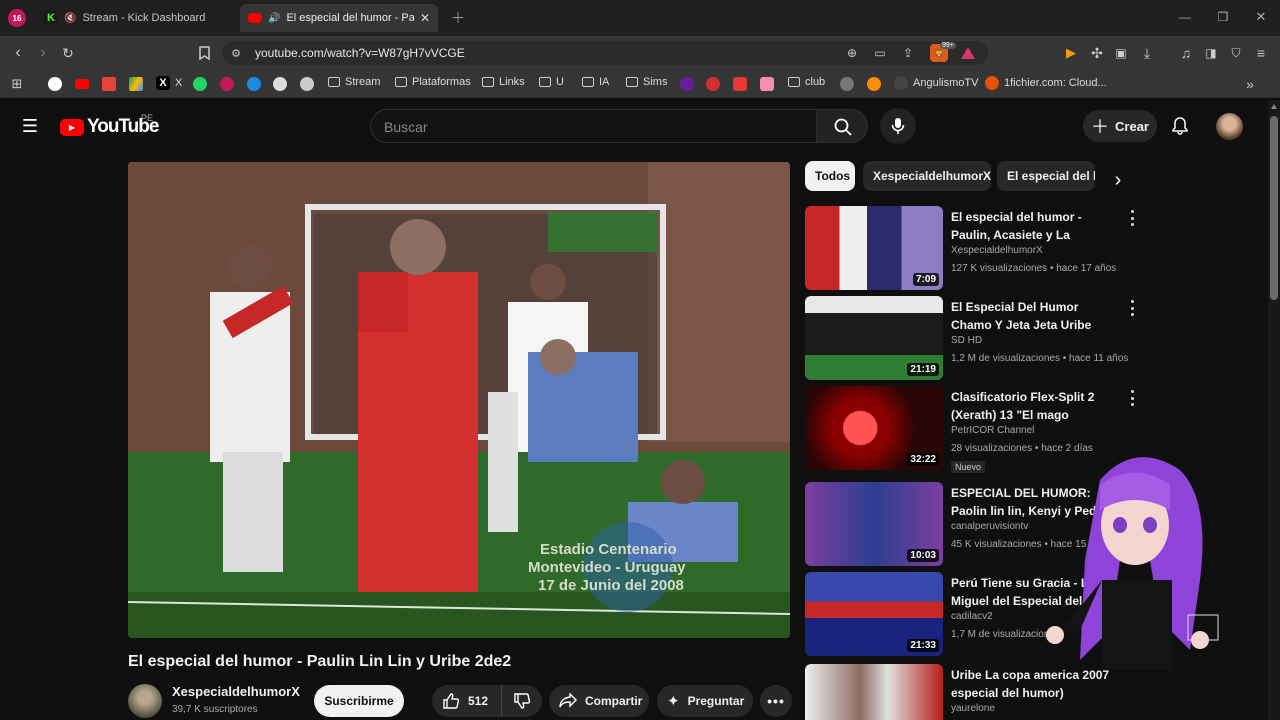  I want to click on minimize-icon: —, so click(1185, 17).